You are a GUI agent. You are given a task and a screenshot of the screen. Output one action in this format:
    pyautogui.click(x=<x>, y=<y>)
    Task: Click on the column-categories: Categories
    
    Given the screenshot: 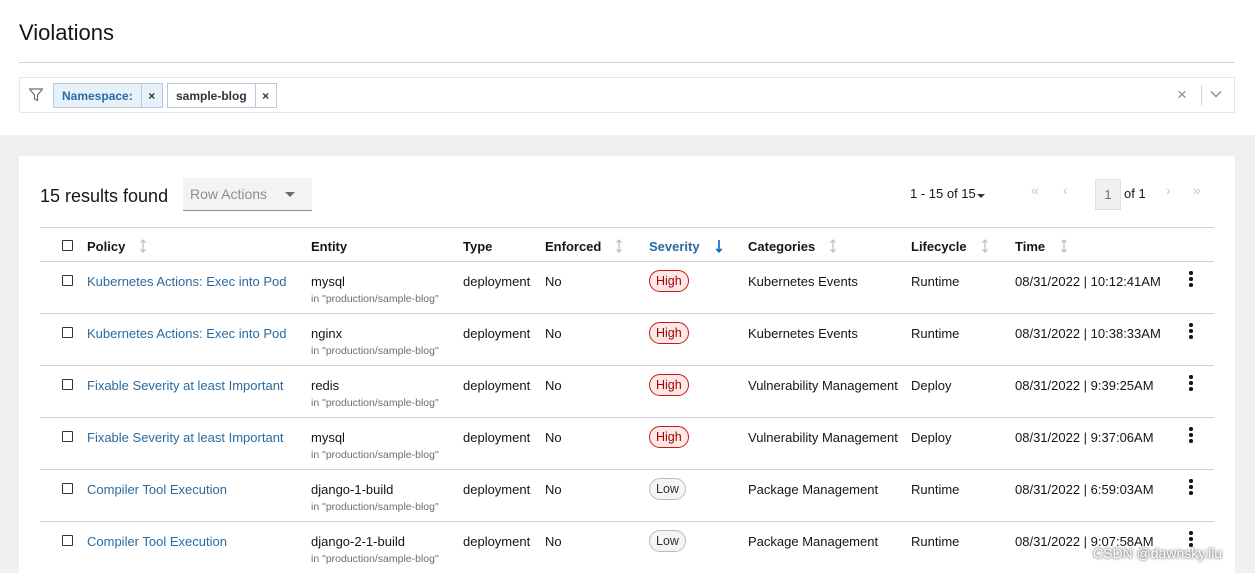 What is the action you would take?
    pyautogui.click(x=781, y=246)
    